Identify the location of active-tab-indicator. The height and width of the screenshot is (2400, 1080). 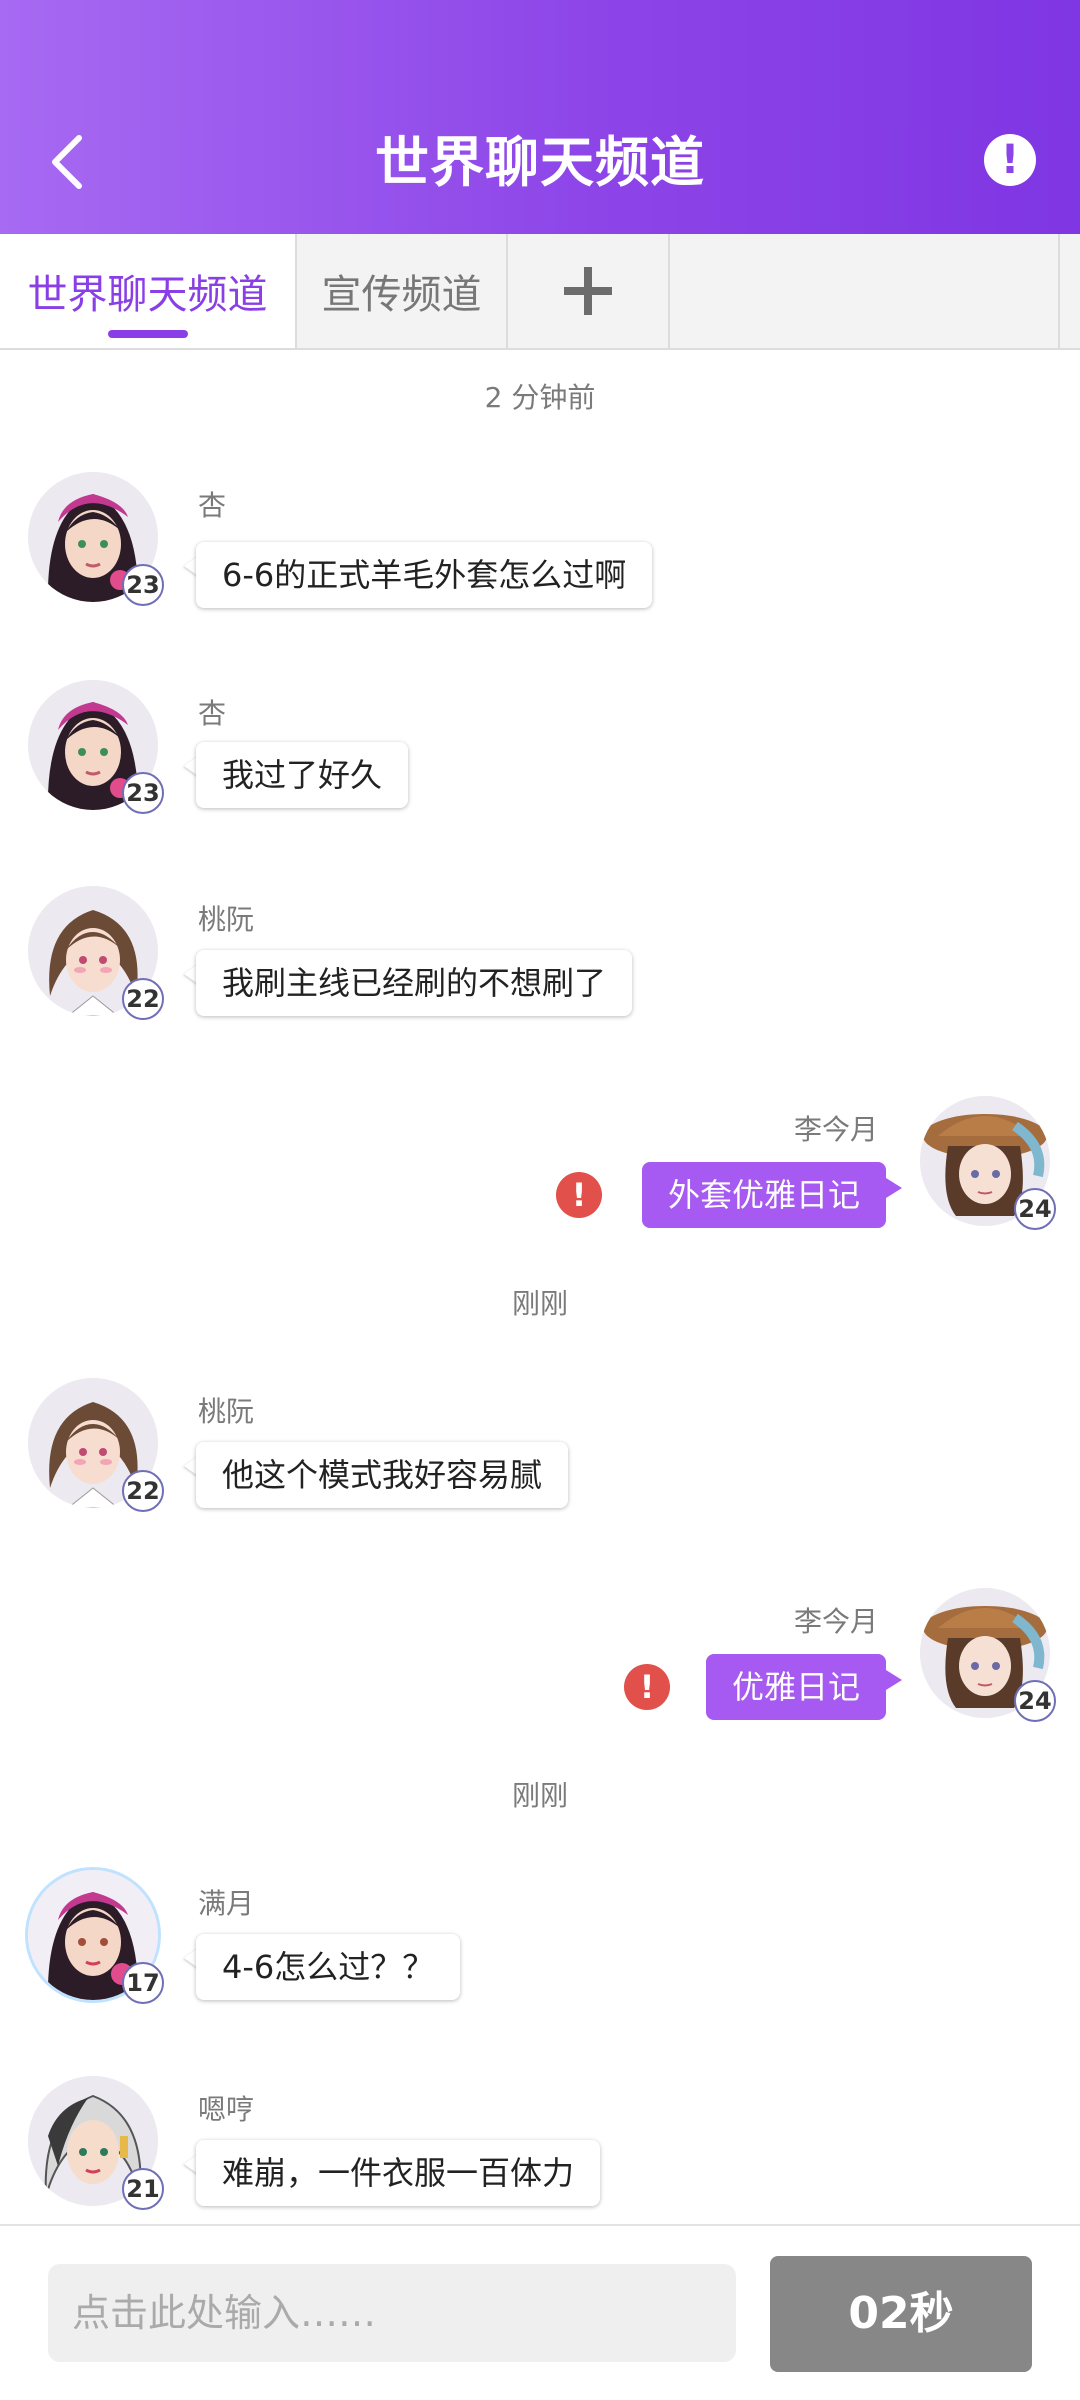
(147, 334).